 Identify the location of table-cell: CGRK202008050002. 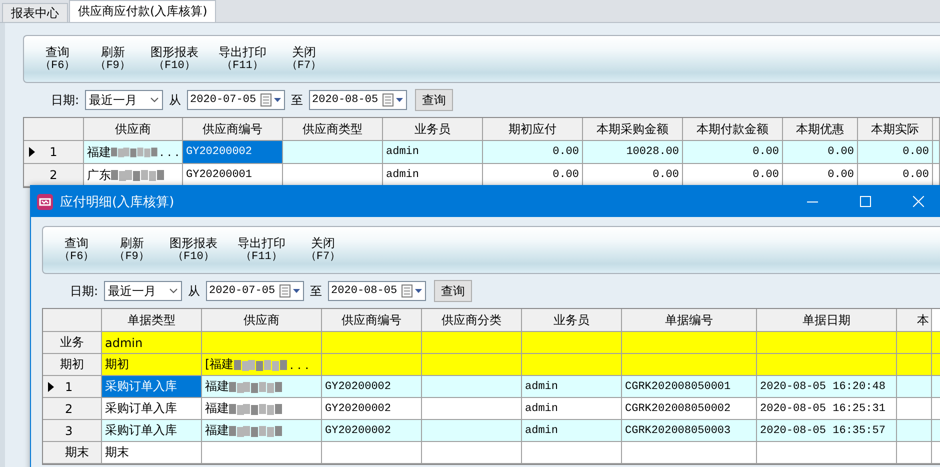
(689, 408).